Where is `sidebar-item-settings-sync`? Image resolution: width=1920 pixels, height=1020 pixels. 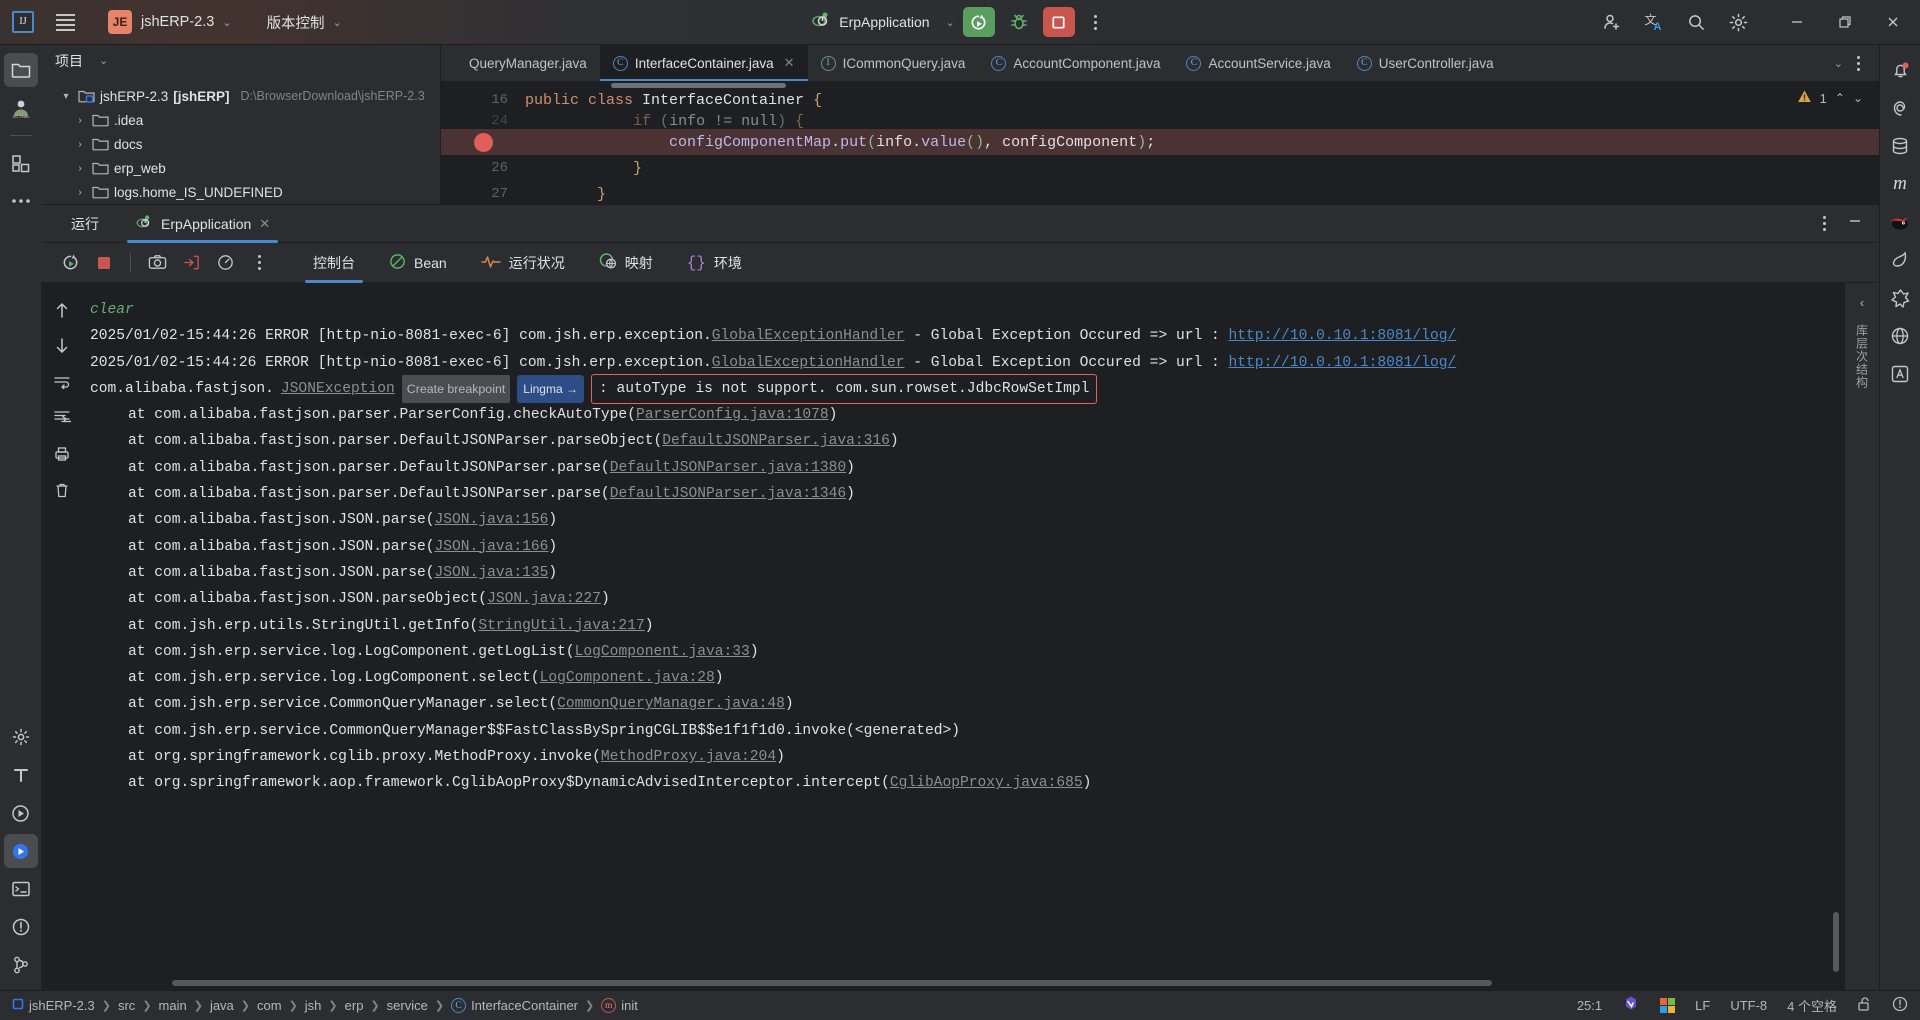 sidebar-item-settings-sync is located at coordinates (21, 737).